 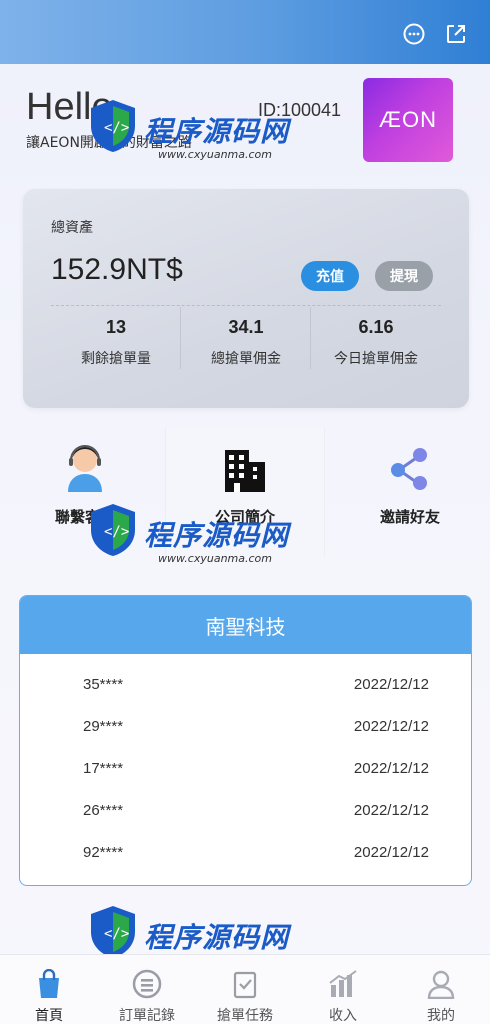 What do you see at coordinates (217, 937) in the screenshot?
I see `watermark-text: 程序源码网` at bounding box center [217, 937].